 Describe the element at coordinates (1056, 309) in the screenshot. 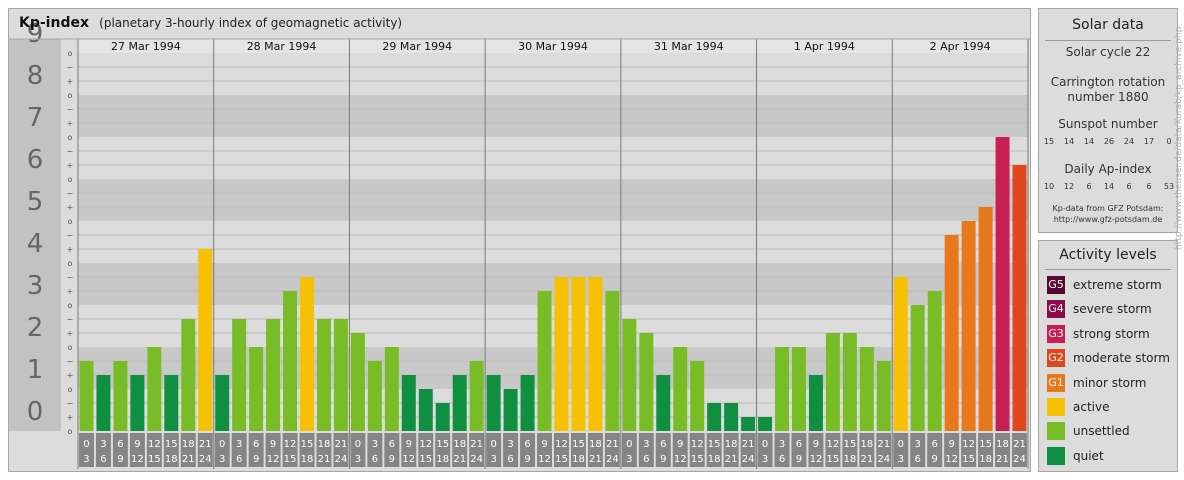

I see `legend-swatch: G4` at that location.